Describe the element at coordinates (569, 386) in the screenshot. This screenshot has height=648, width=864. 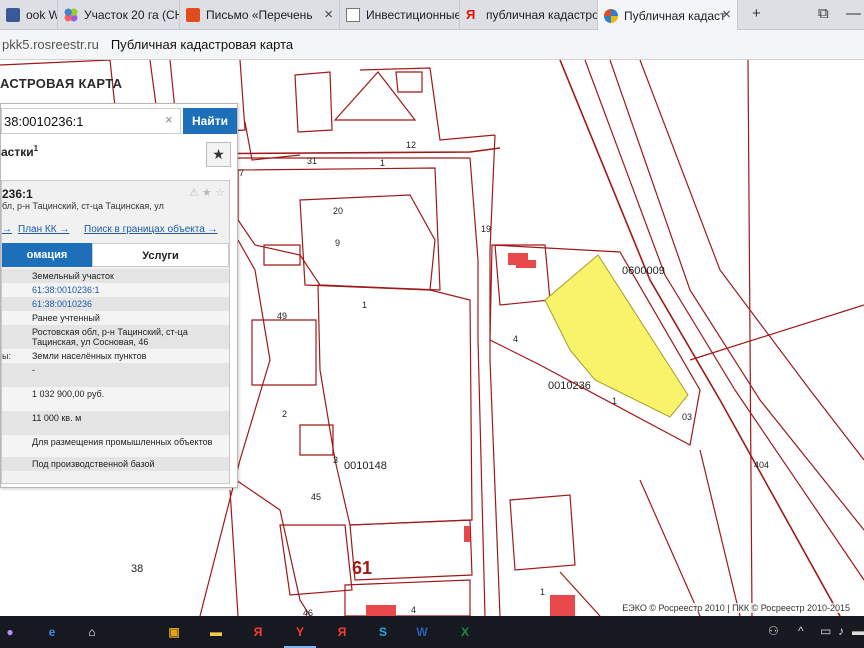
I see `map-label: 0010236` at that location.